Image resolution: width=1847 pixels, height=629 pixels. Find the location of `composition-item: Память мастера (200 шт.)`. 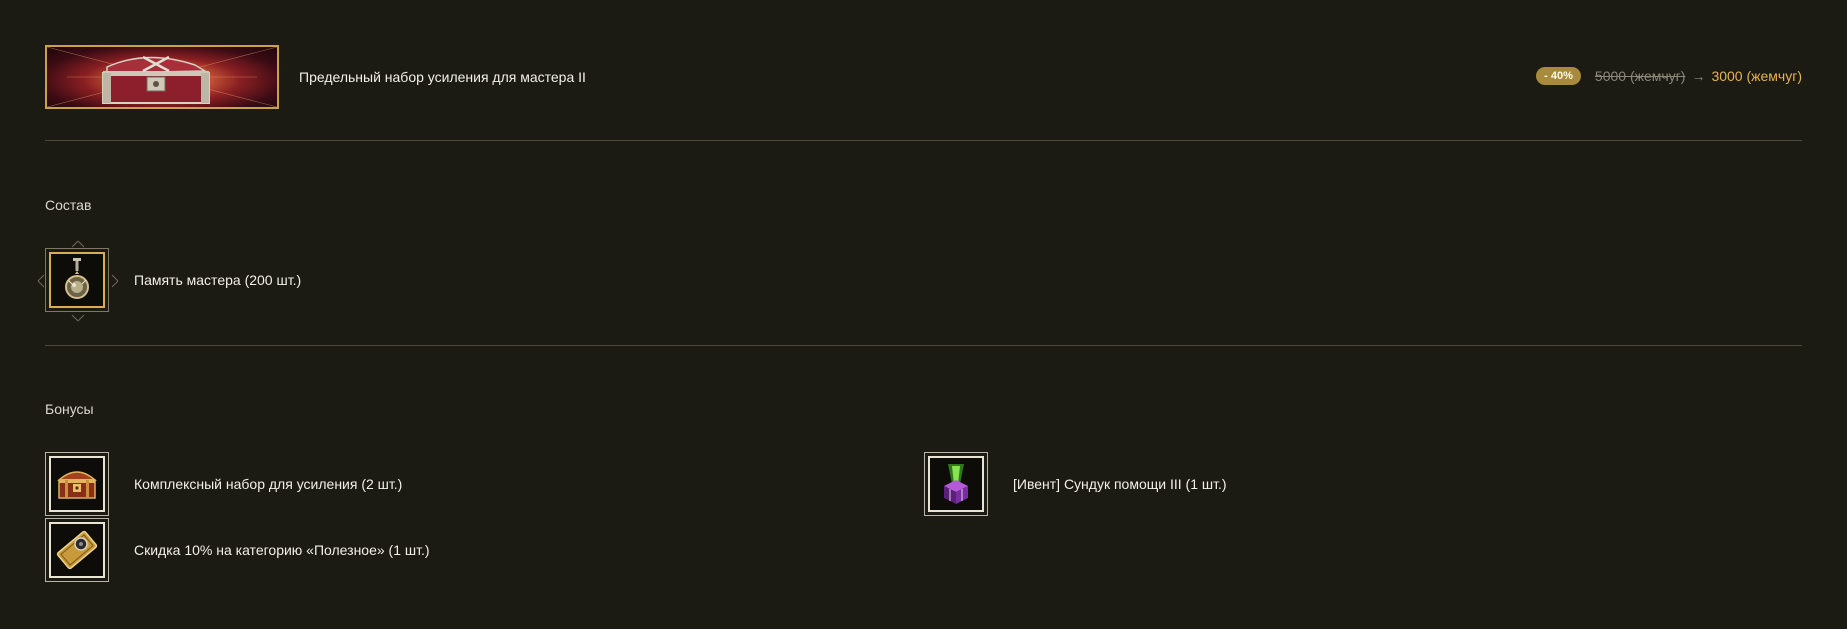

composition-item: Память мастера (200 шт.) is located at coordinates (169, 281).